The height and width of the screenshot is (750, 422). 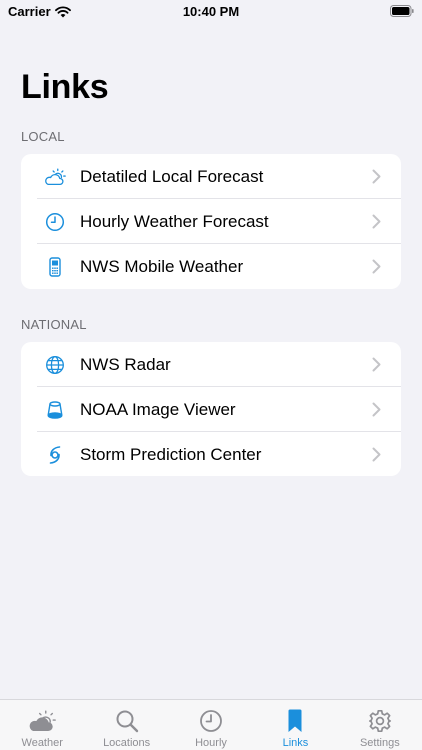 What do you see at coordinates (127, 721) in the screenshot?
I see `search-icon` at bounding box center [127, 721].